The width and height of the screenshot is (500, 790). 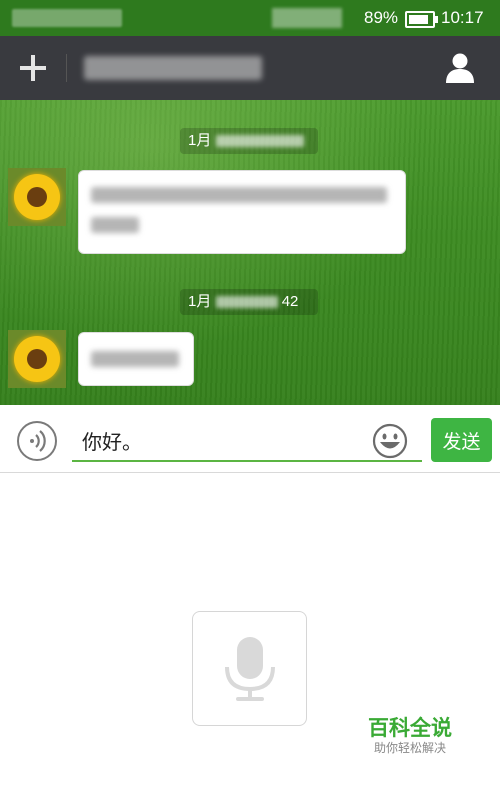 I want to click on message-timestamp: 1月, so click(x=249, y=141).